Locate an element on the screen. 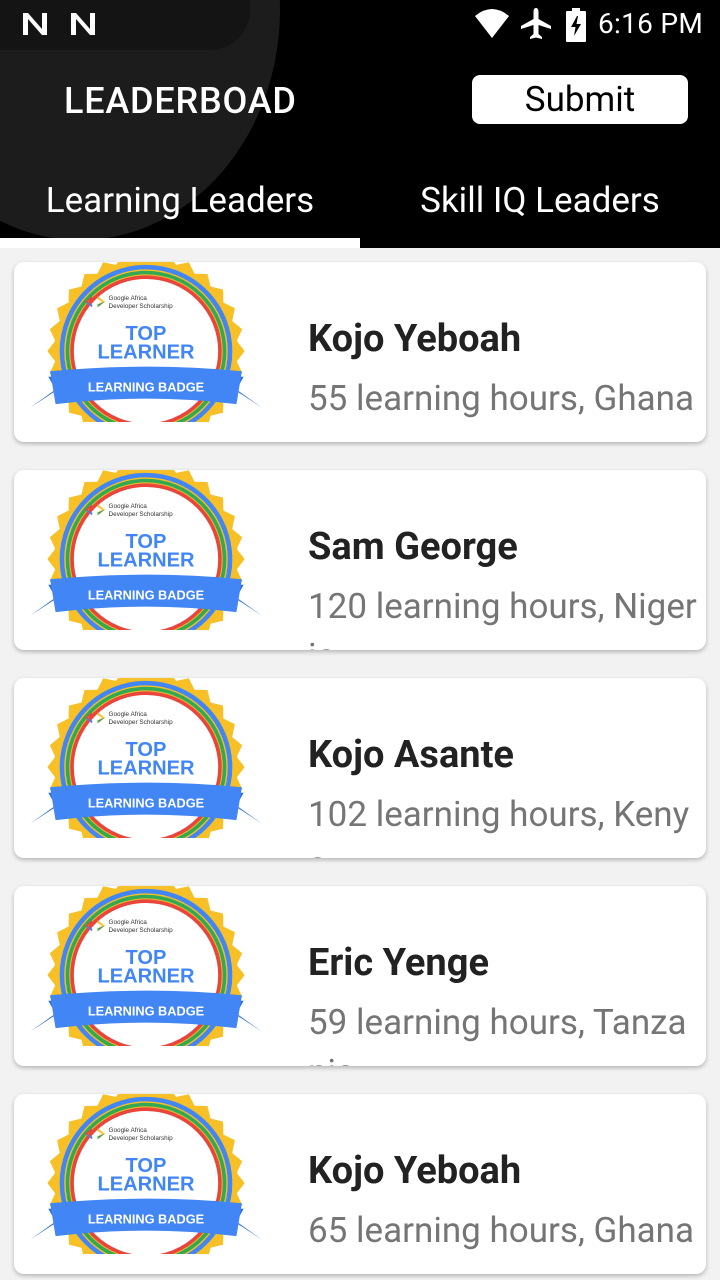 This screenshot has width=720, height=1280. status-bar: 6:16 PM is located at coordinates (360, 25).